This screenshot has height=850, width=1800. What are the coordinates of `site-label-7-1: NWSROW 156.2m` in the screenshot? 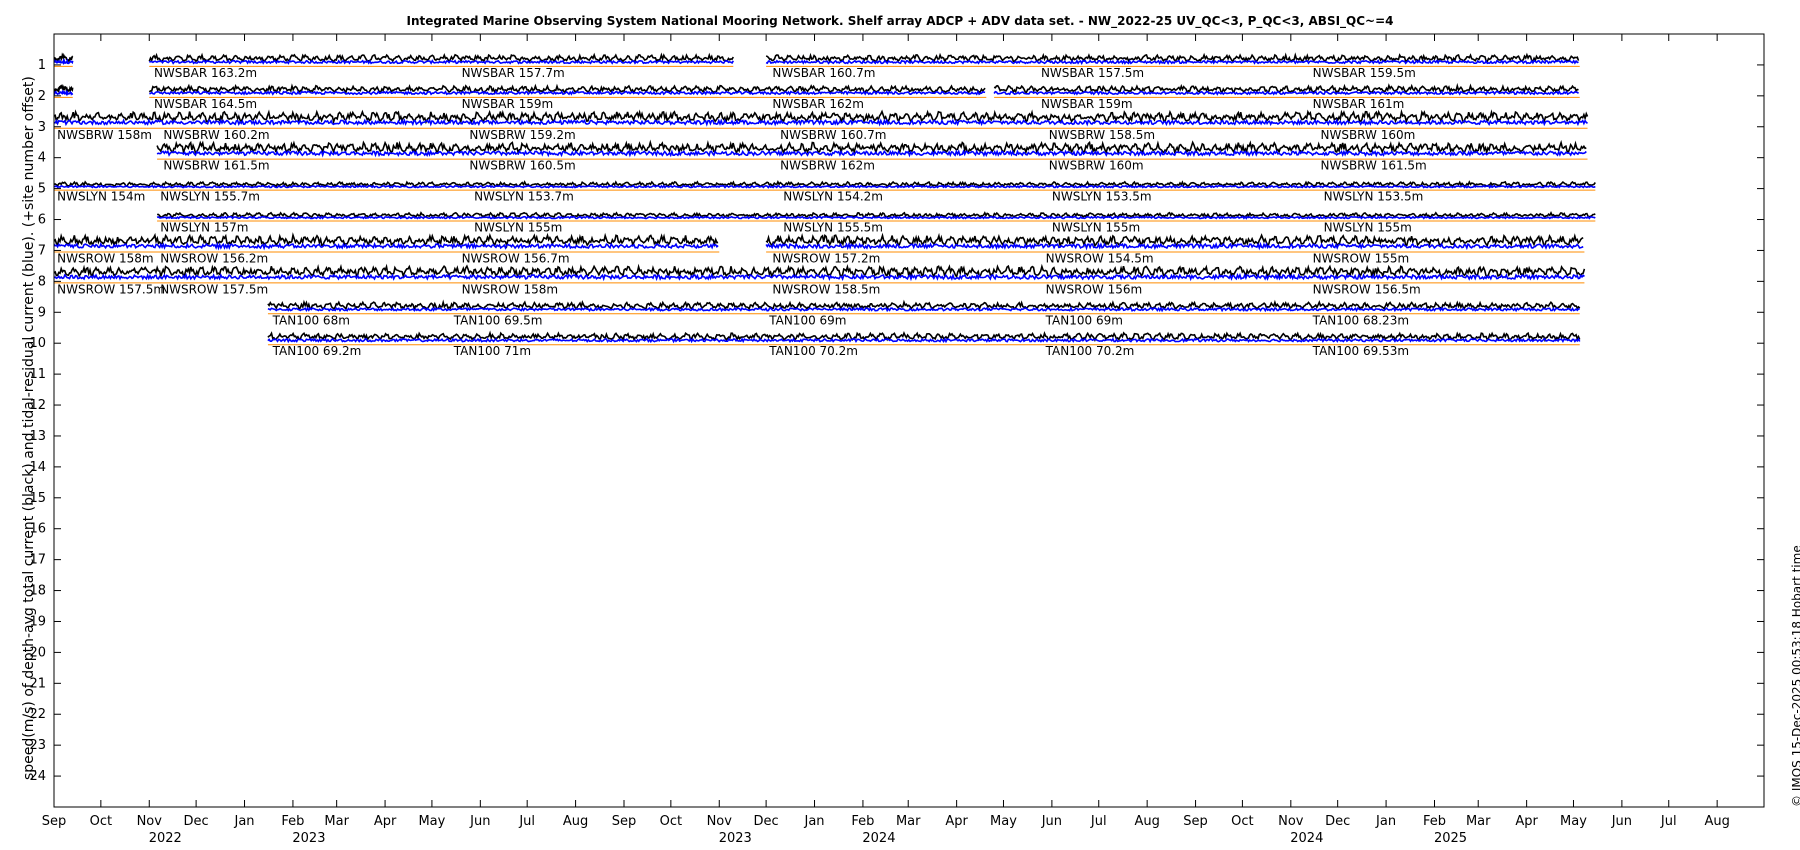 It's located at (214, 258).